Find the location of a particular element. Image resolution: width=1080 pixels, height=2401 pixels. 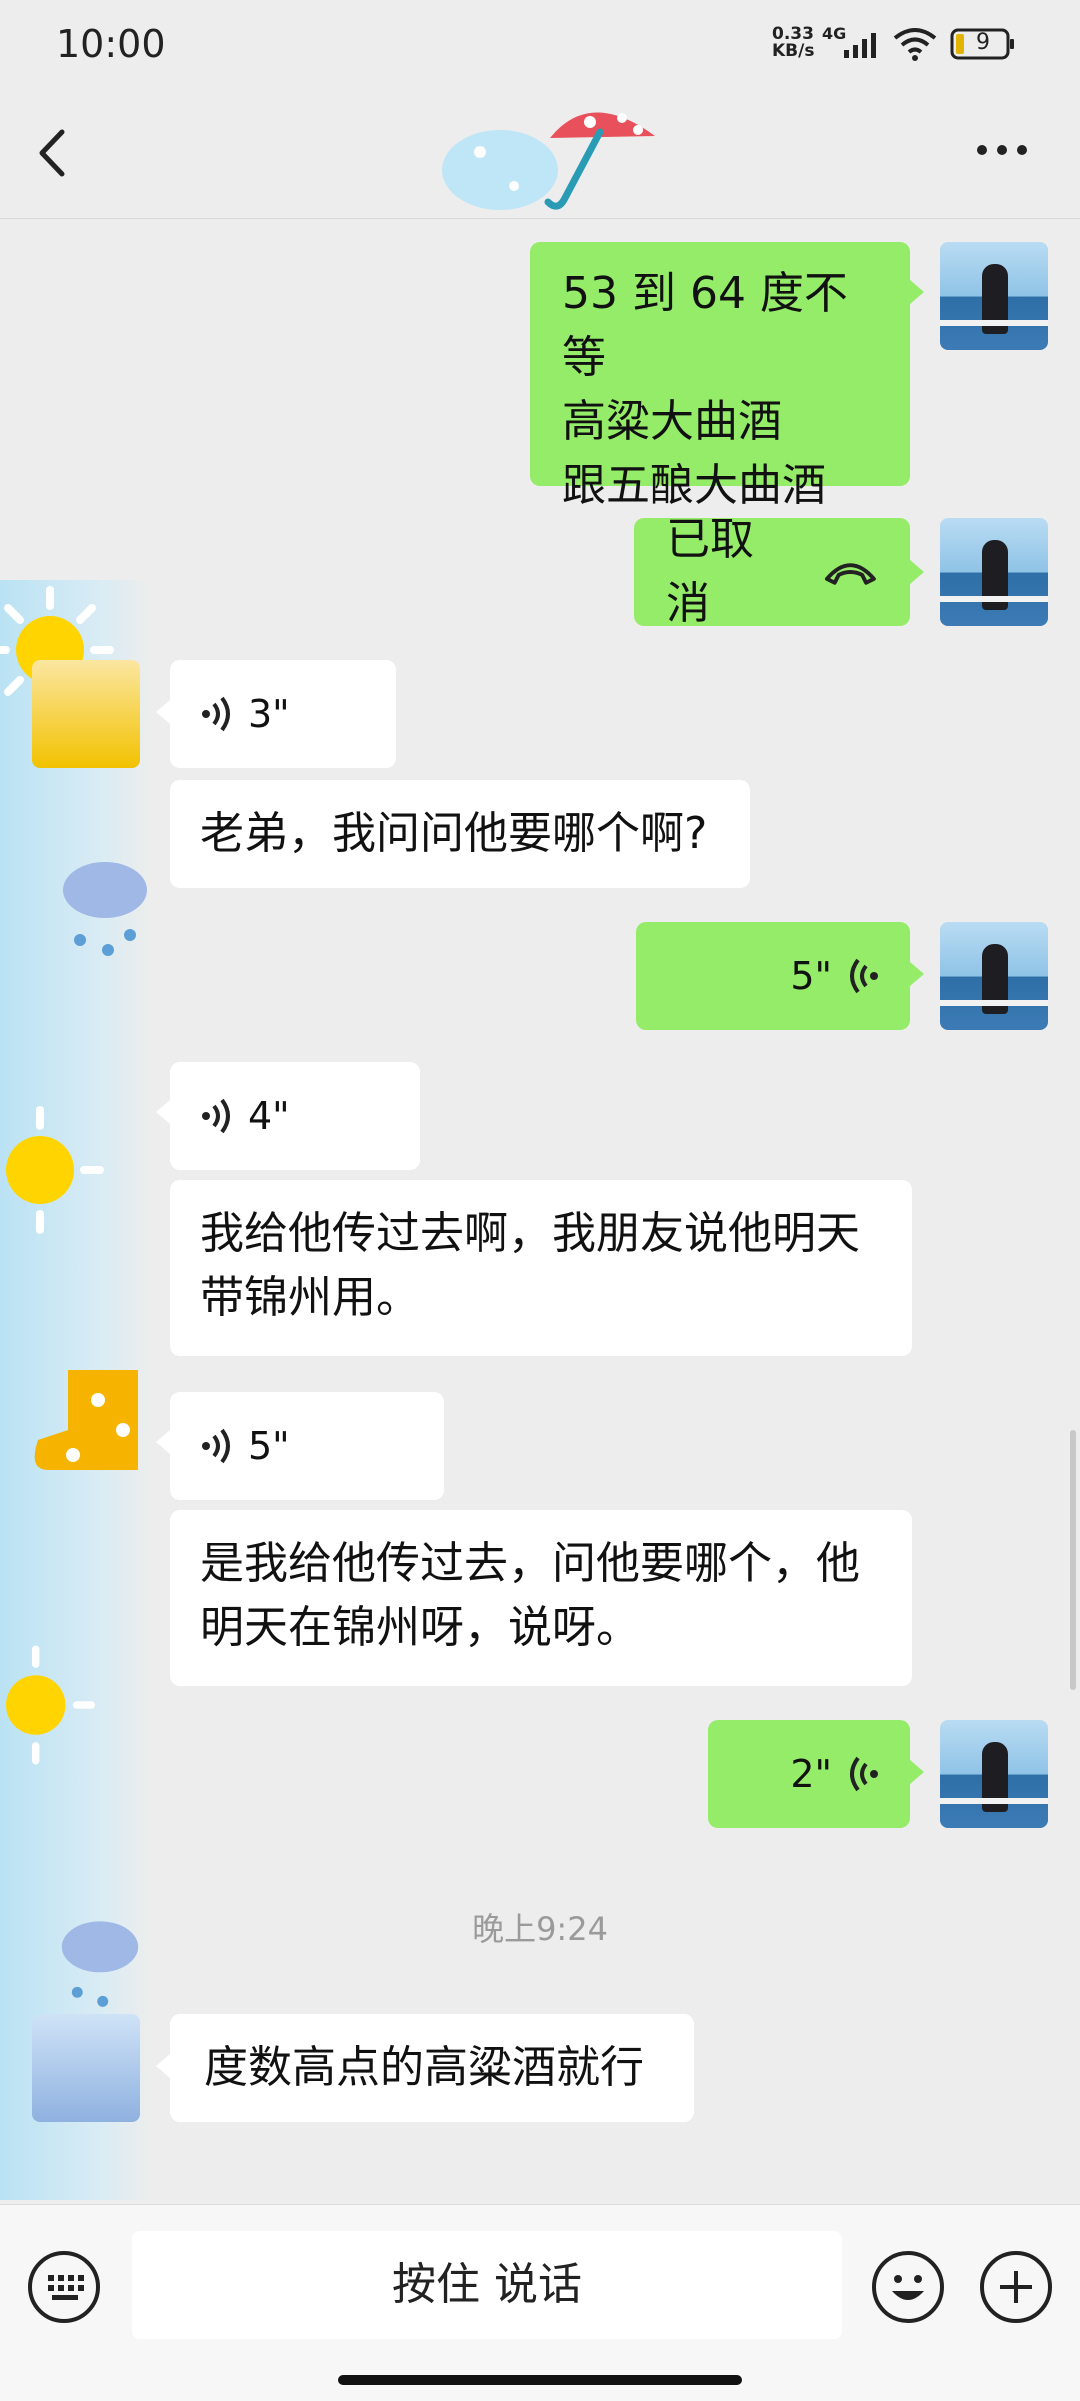

chat-header is located at coordinates (540, 154).